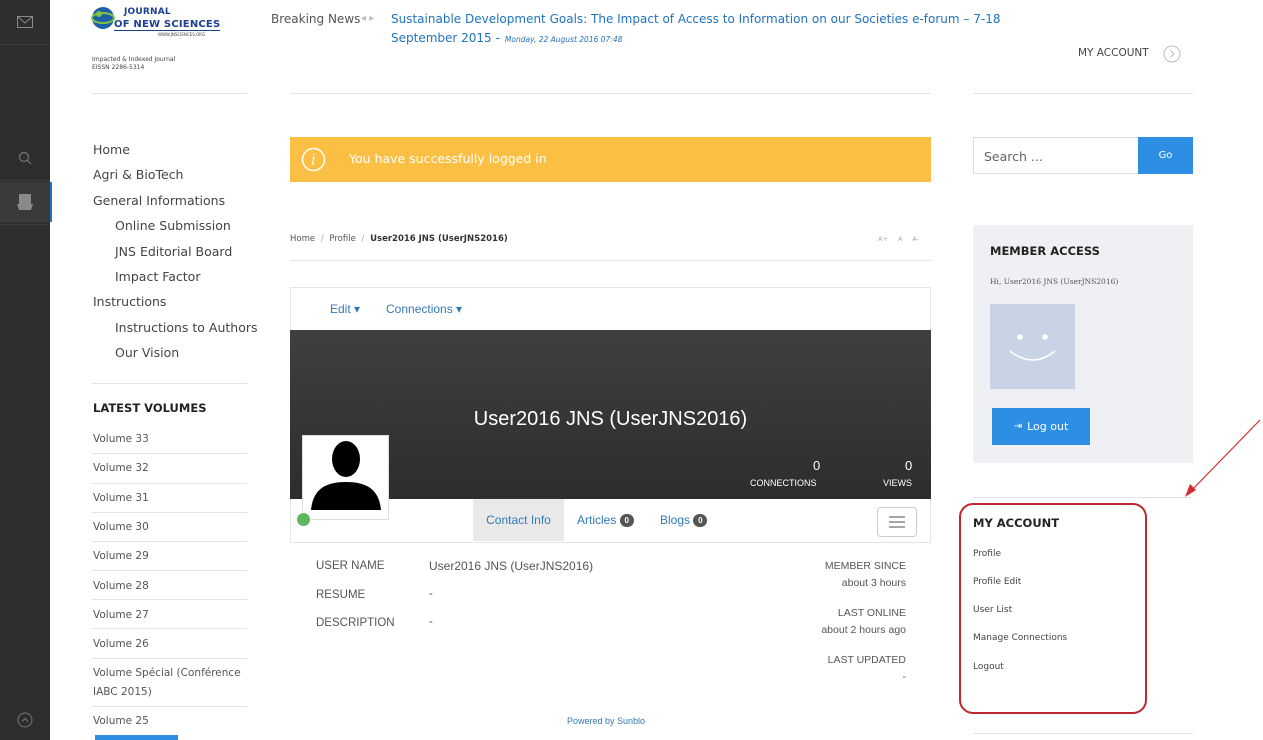 The image size is (1263, 740). What do you see at coordinates (342, 239) in the screenshot?
I see `breadcrumb-profile: Profile` at bounding box center [342, 239].